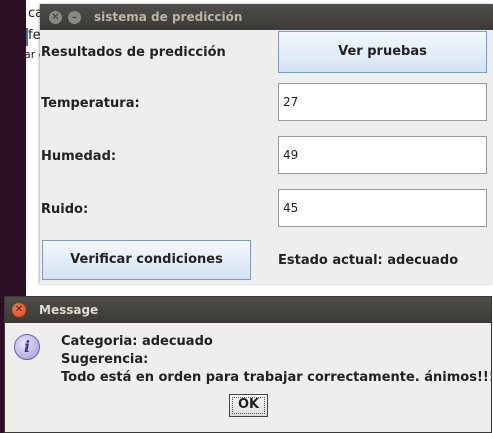 The image size is (493, 433). Describe the element at coordinates (90, 103) in the screenshot. I see `temperature-label: Temperatura:` at that location.